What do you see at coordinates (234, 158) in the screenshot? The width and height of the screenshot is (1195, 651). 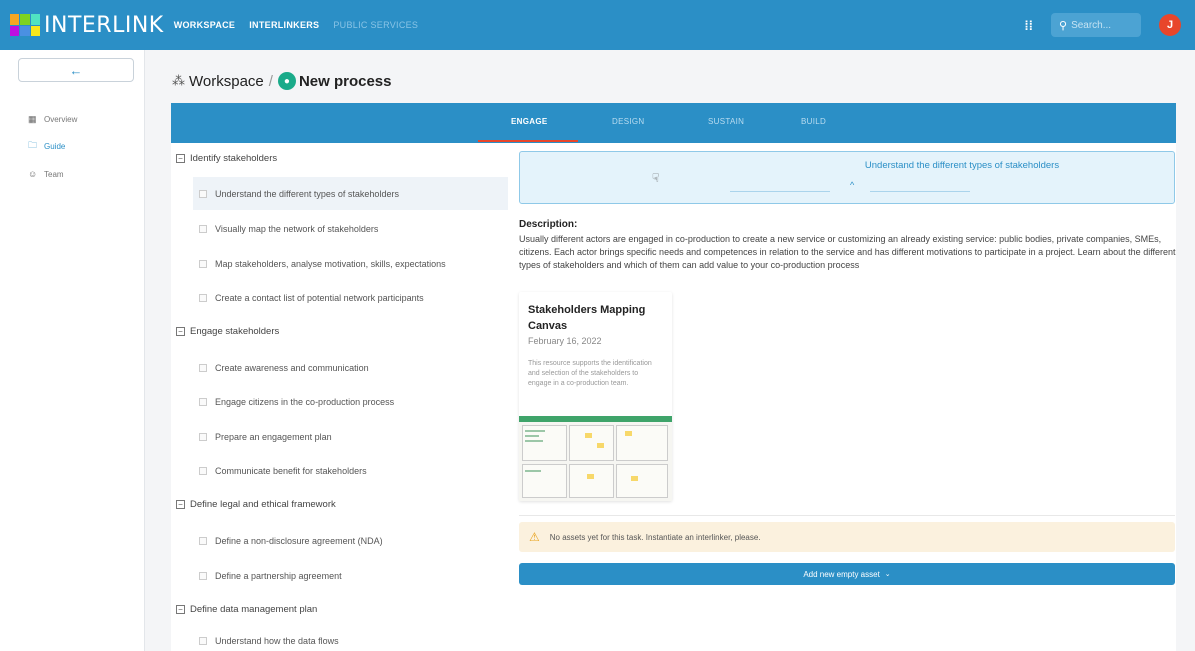 I see `tree-group-label: Identify stakeholders` at bounding box center [234, 158].